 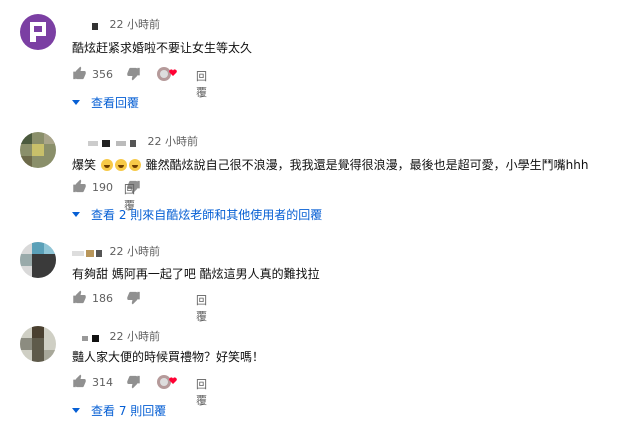 I want to click on comment-text: 酷炫赶紧求婚啦不要让女生等太久, so click(x=162, y=48).